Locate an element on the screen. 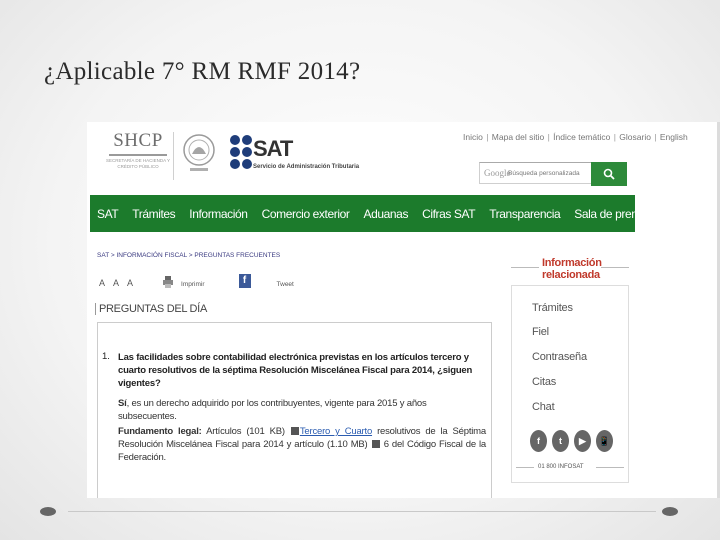 The width and height of the screenshot is (720, 540). mobile-app-icon: 📱 is located at coordinates (604, 441).